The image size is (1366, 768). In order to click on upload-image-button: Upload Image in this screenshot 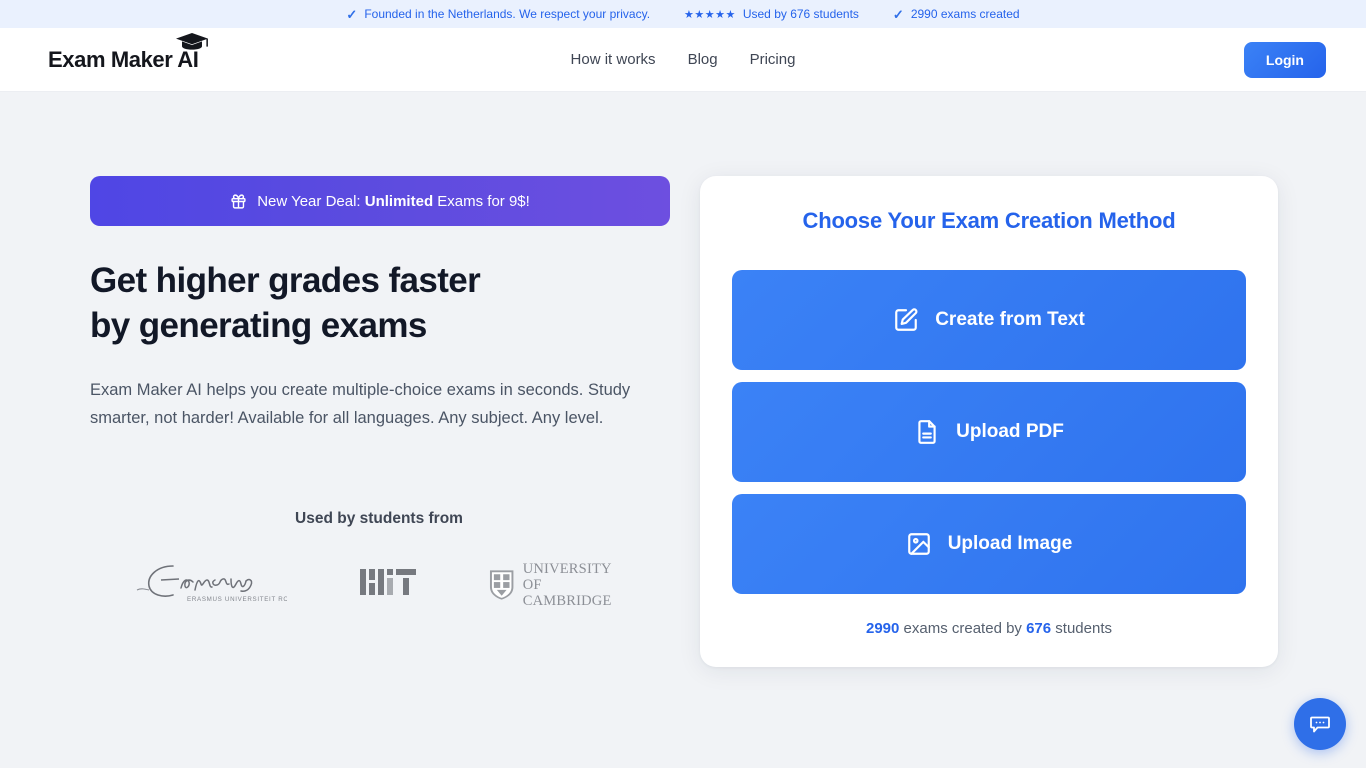, I will do `click(989, 544)`.